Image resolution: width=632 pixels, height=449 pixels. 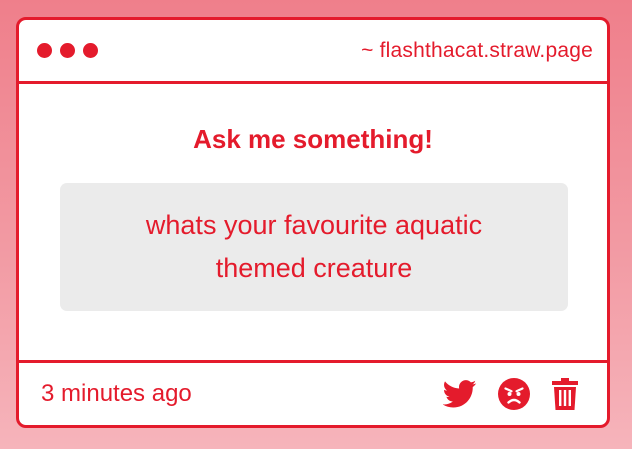 I want to click on card-footer: 3 minutes ago, so click(x=313, y=392).